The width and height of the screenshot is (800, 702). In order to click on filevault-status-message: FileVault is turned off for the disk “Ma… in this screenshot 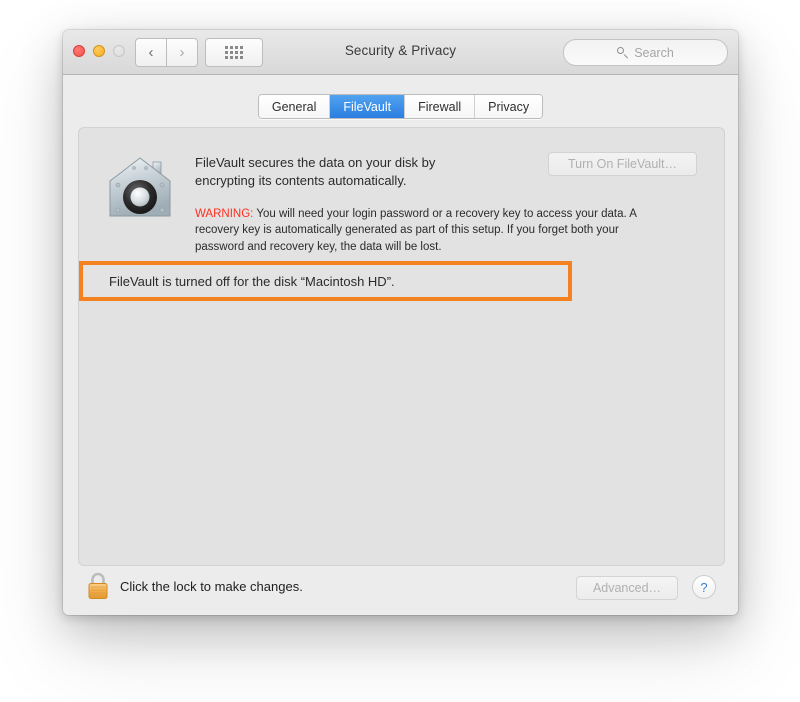, I will do `click(252, 281)`.